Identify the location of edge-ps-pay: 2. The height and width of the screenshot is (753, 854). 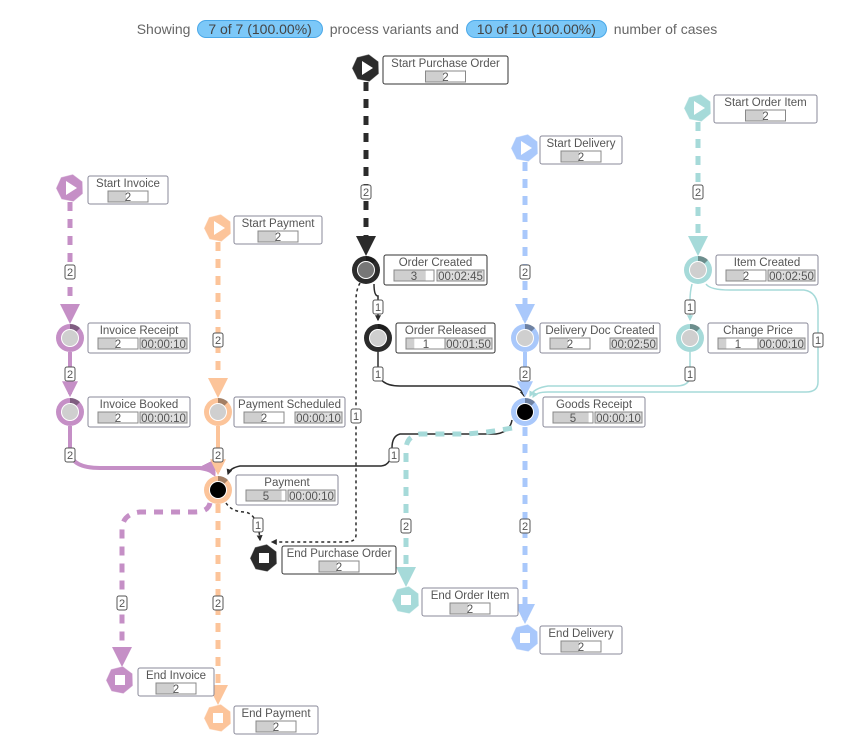
(218, 451).